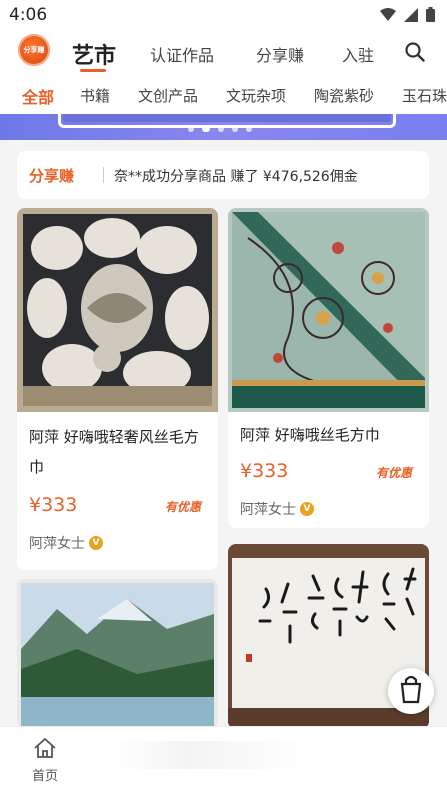 The image size is (447, 794). Describe the element at coordinates (280, 54) in the screenshot. I see `tab-share-earn: 分享赚` at that location.